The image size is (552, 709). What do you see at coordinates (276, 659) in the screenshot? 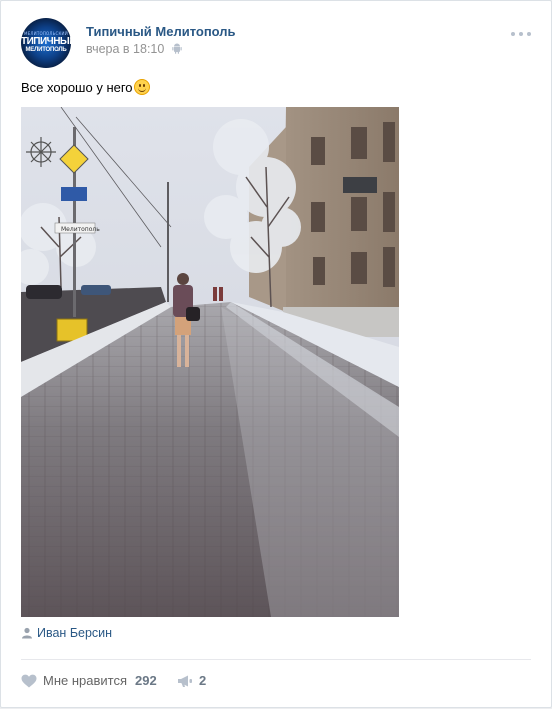
I see `actions-divider` at bounding box center [276, 659].